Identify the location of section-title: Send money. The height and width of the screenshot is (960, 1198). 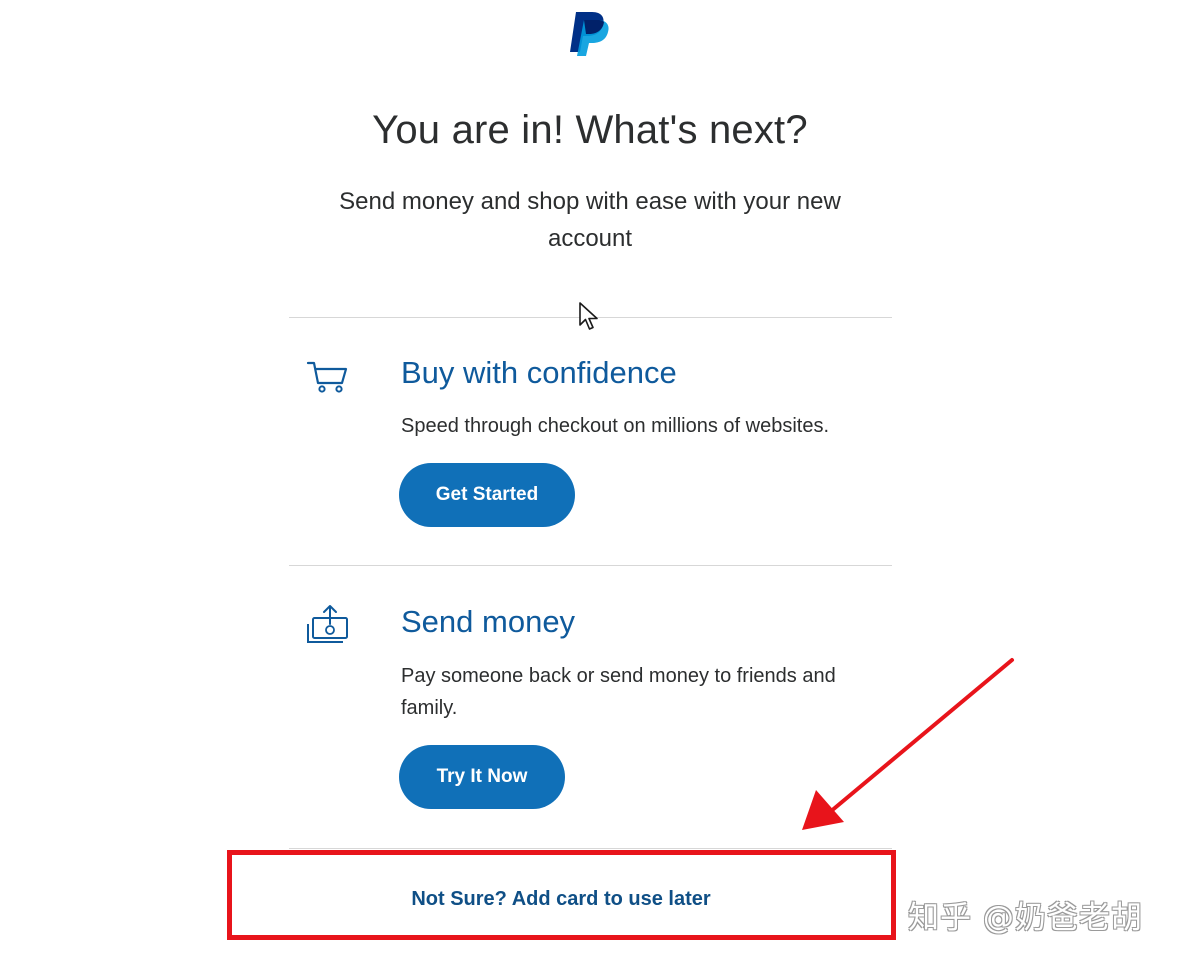
(488, 621).